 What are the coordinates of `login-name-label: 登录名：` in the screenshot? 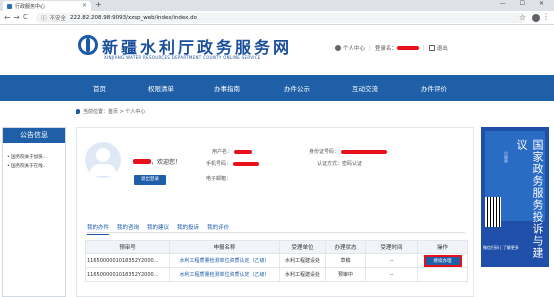 It's located at (385, 49).